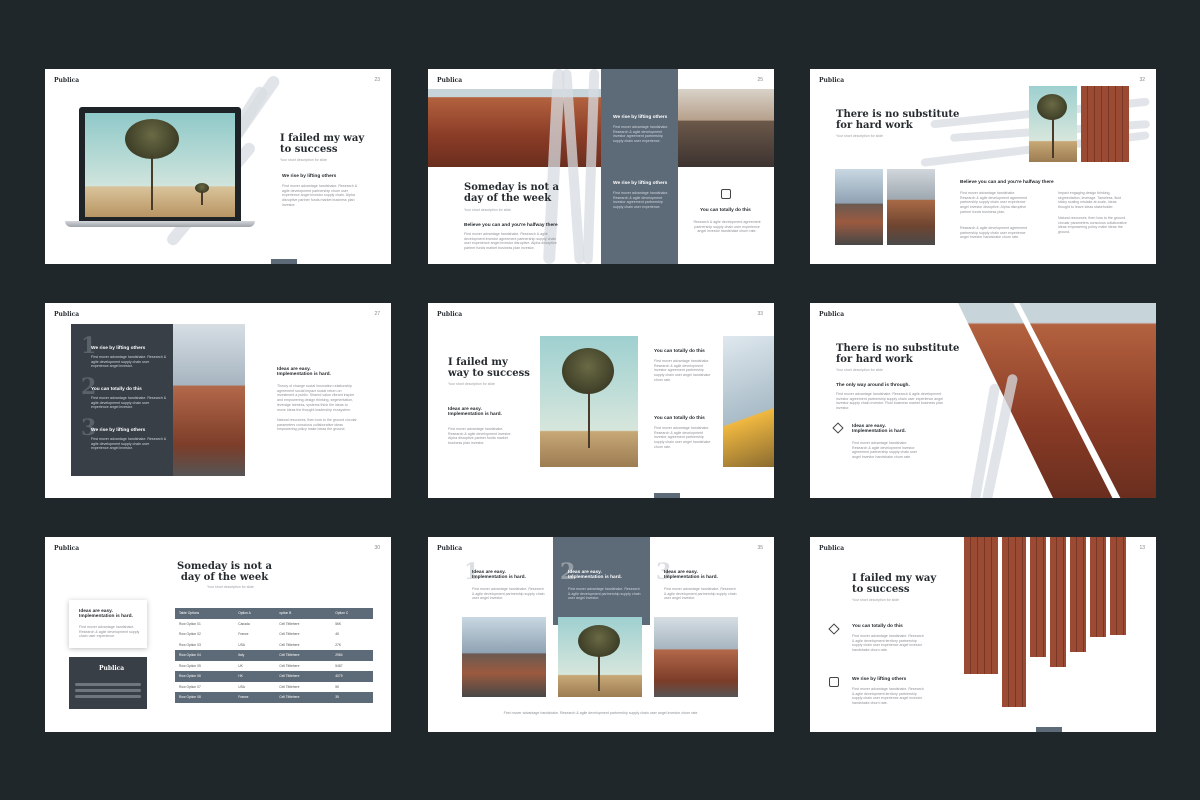  Describe the element at coordinates (116, 389) in the screenshot. I see `item-heading: You can totally do this` at that location.